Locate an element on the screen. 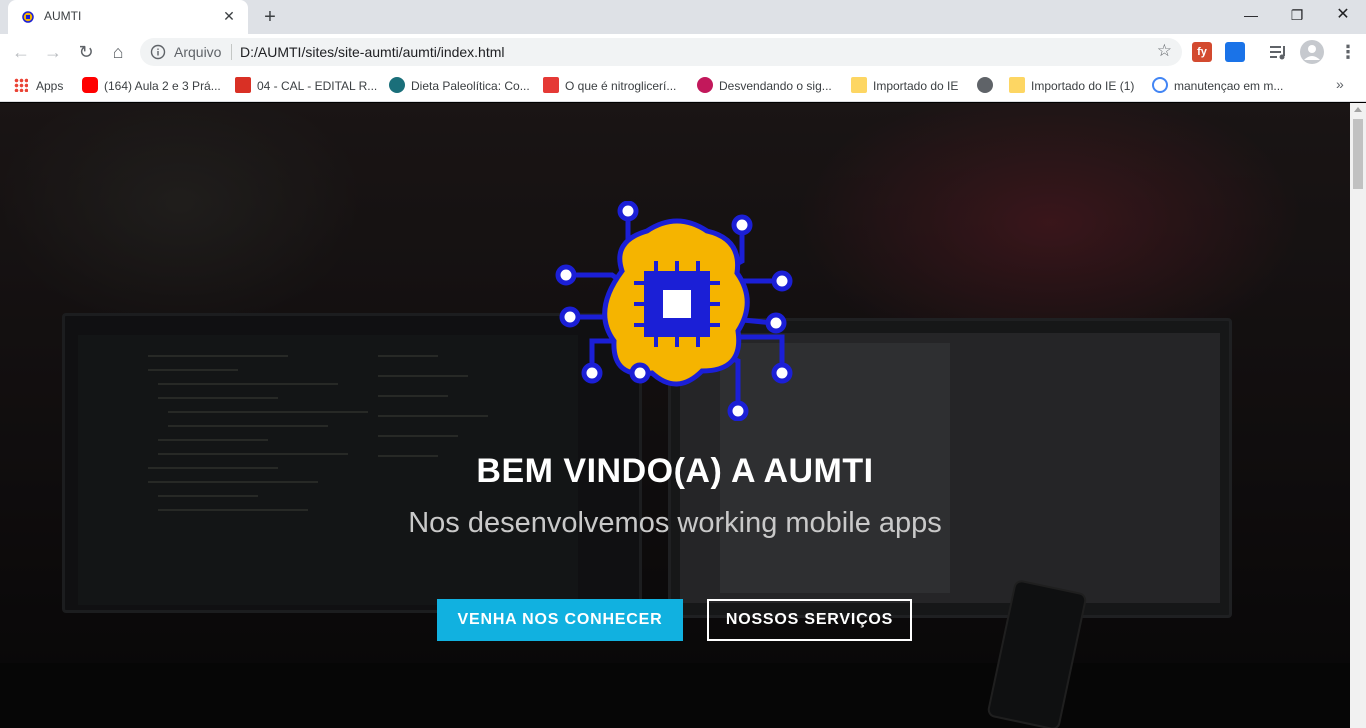  person-icon is located at coordinates (1312, 52).